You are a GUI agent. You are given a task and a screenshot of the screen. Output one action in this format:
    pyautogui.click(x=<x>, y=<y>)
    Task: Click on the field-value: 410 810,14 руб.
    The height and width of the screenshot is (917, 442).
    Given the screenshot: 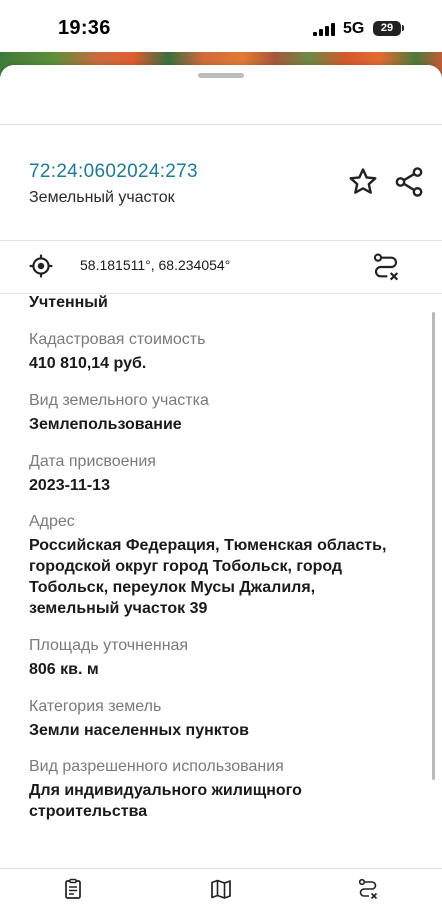 What is the action you would take?
    pyautogui.click(x=88, y=363)
    